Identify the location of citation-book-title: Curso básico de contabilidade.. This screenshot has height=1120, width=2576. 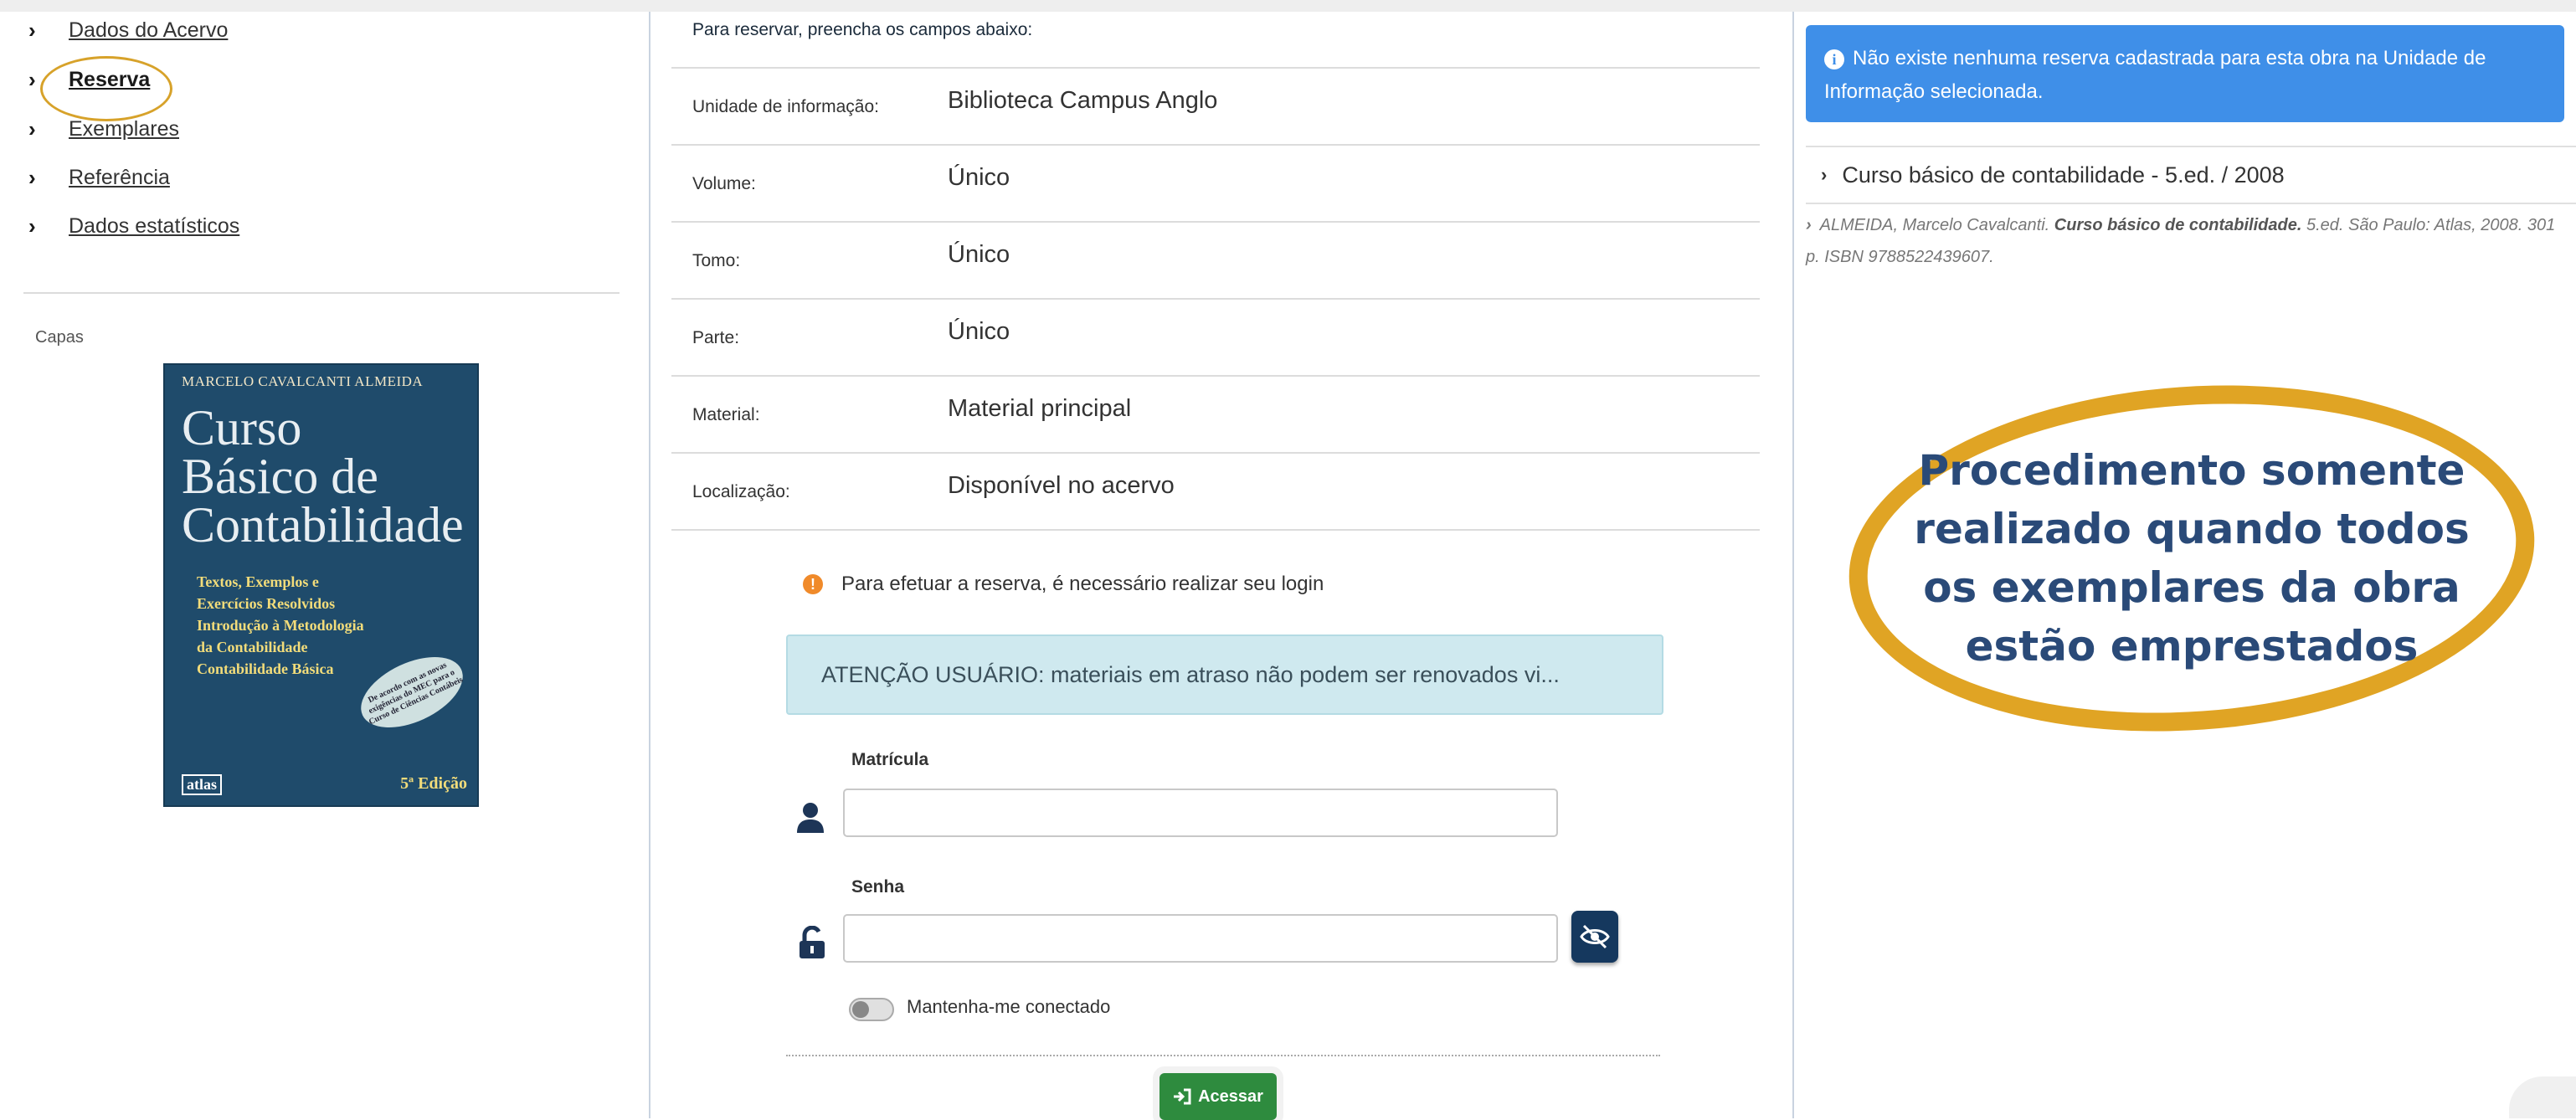
(2178, 225).